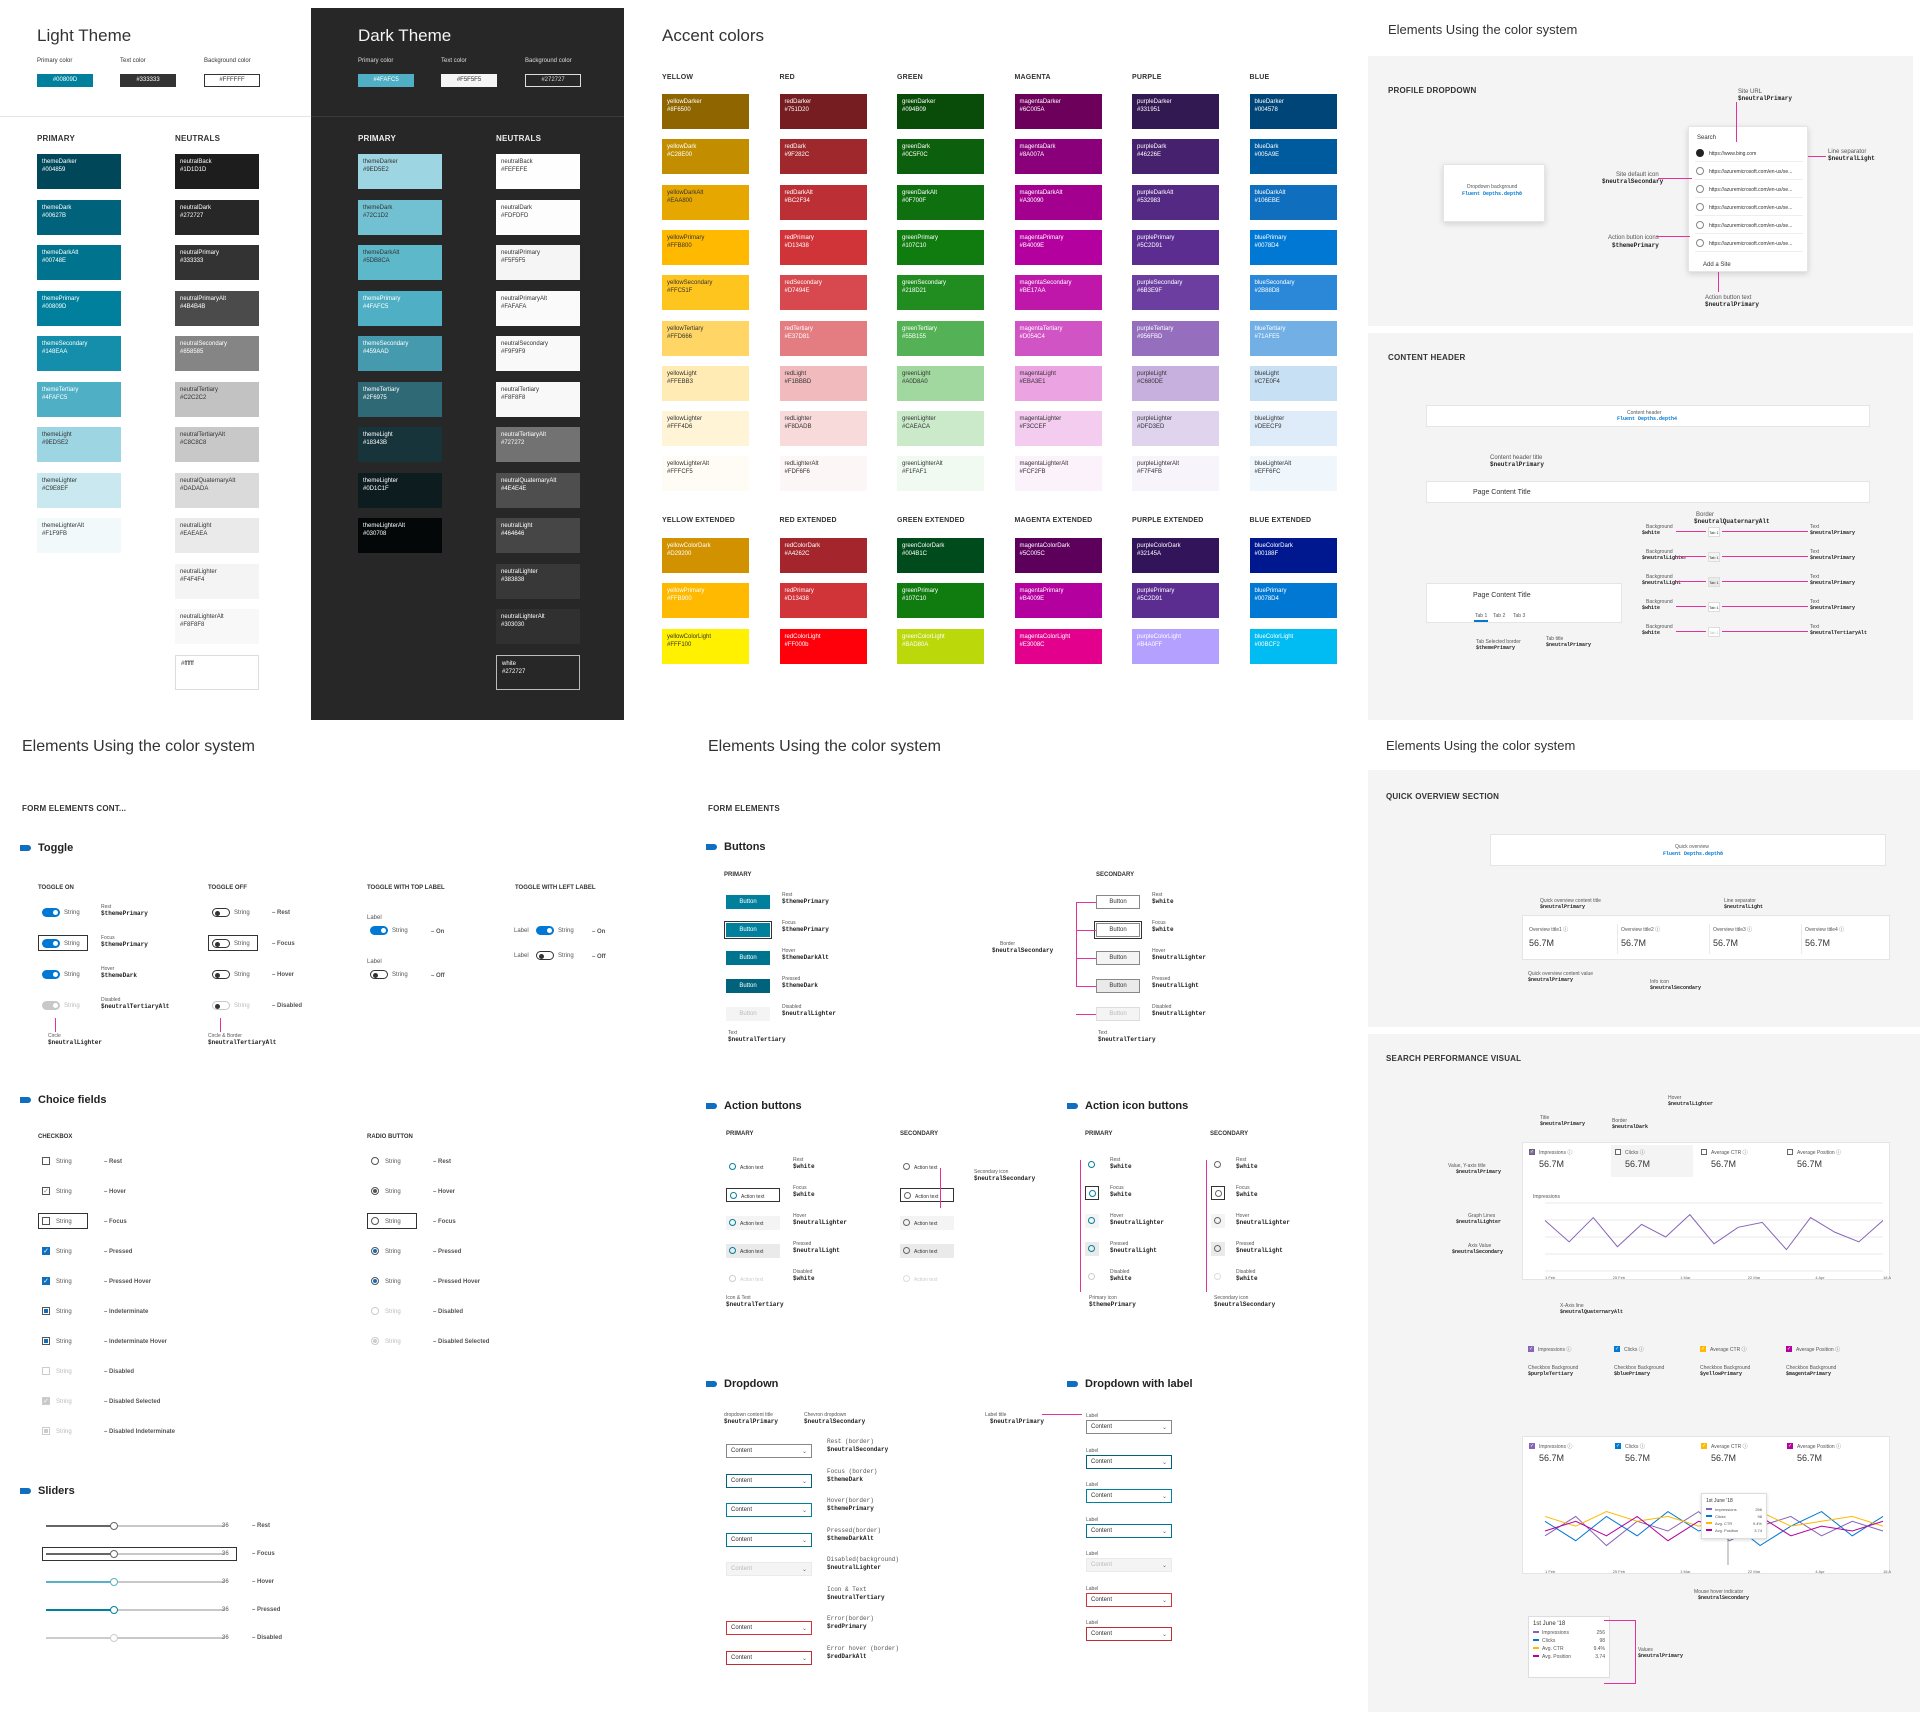 This screenshot has height=1712, width=1920. Describe the element at coordinates (72, 913) in the screenshot. I see `toggle-label: String` at that location.